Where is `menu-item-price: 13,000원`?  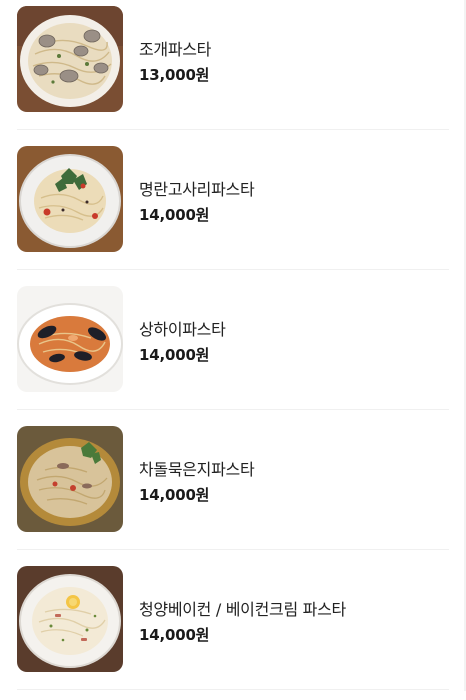
menu-item-price: 13,000원 is located at coordinates (174, 75).